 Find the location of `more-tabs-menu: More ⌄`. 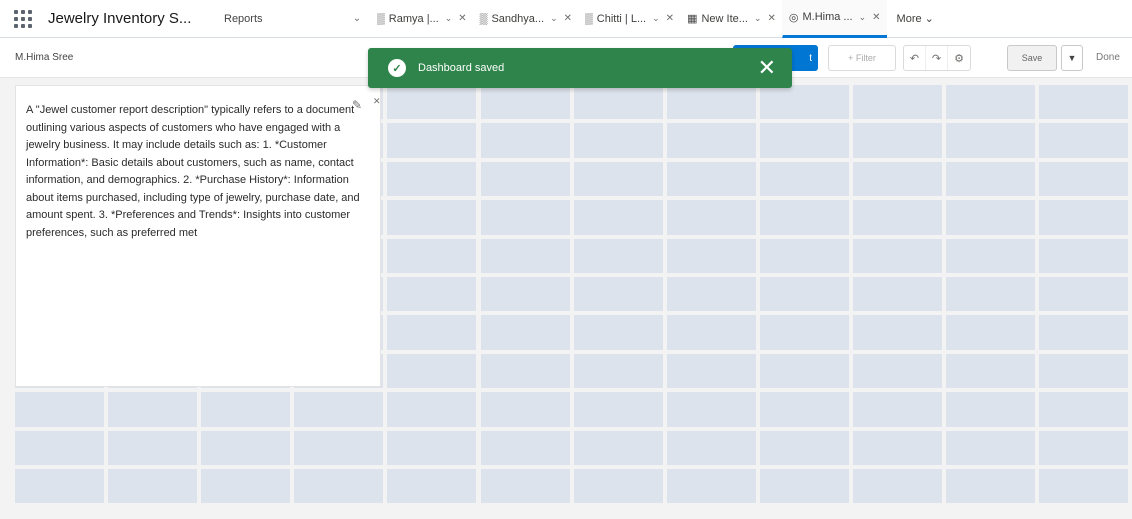

more-tabs-menu: More ⌄ is located at coordinates (915, 18).